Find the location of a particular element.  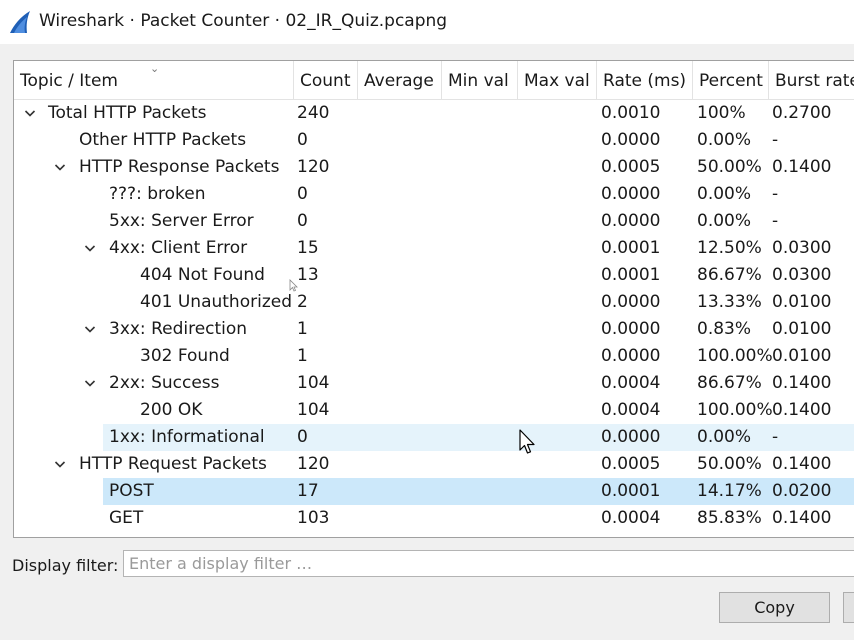

column-header-burst-rate: Burst rate is located at coordinates (811, 80).